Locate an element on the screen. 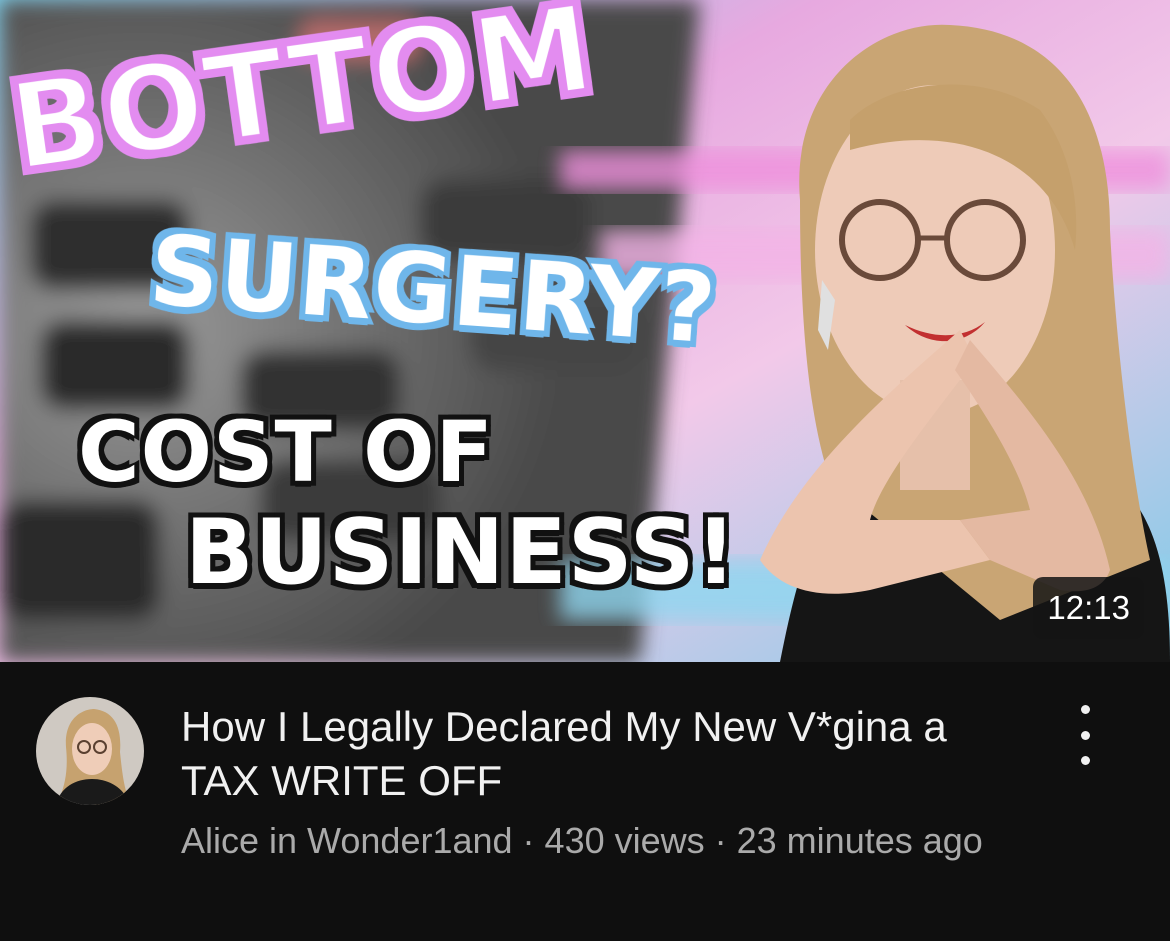  channel-name: Alice in Wonder1and is located at coordinates (347, 840).